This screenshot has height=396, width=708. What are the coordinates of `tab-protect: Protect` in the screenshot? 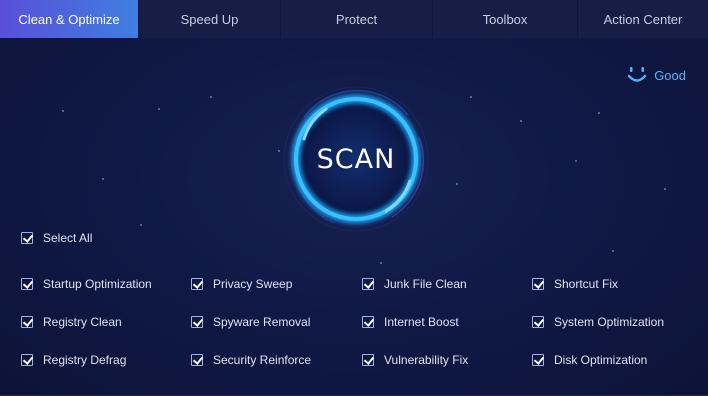 It's located at (357, 19).